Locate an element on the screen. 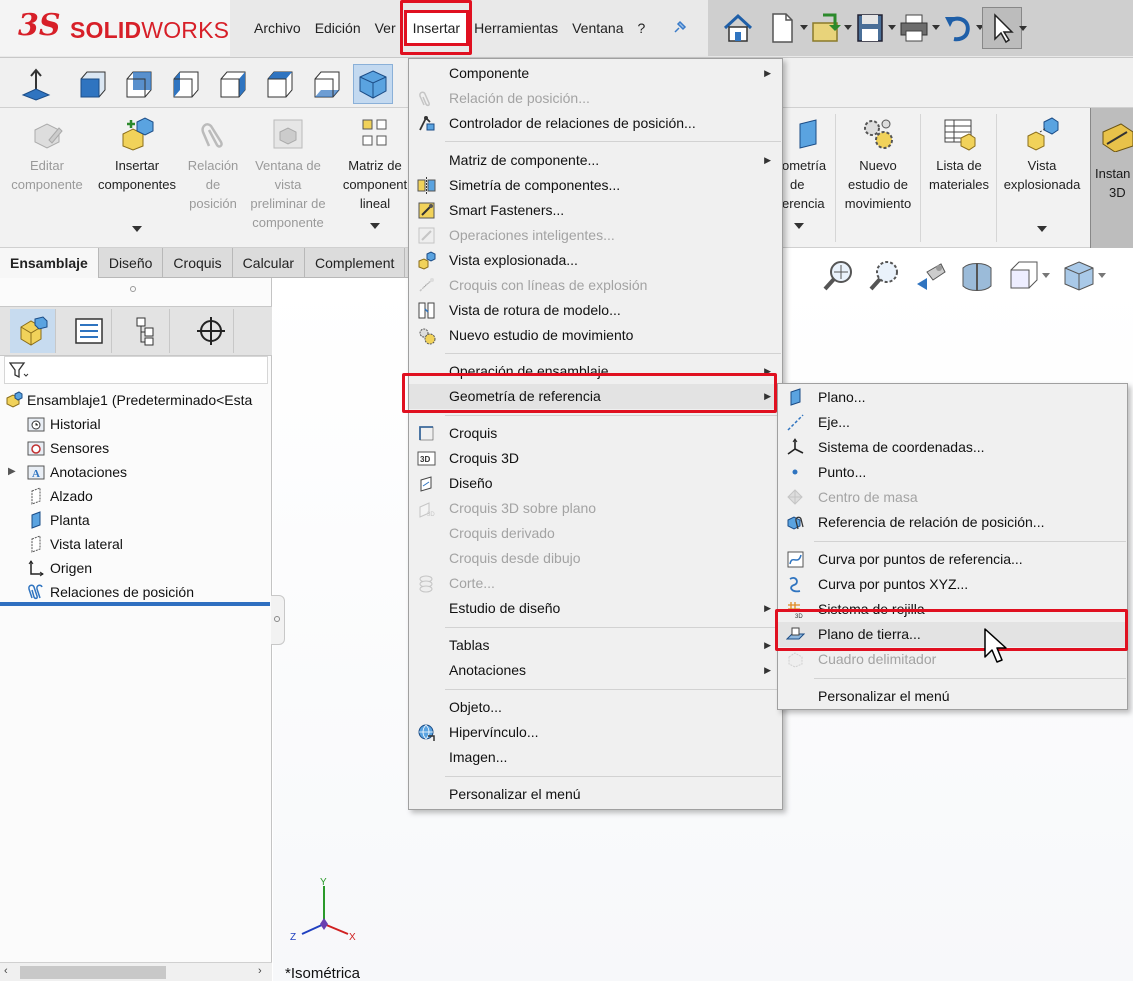  menu-insertar: Insertar is located at coordinates (436, 28).